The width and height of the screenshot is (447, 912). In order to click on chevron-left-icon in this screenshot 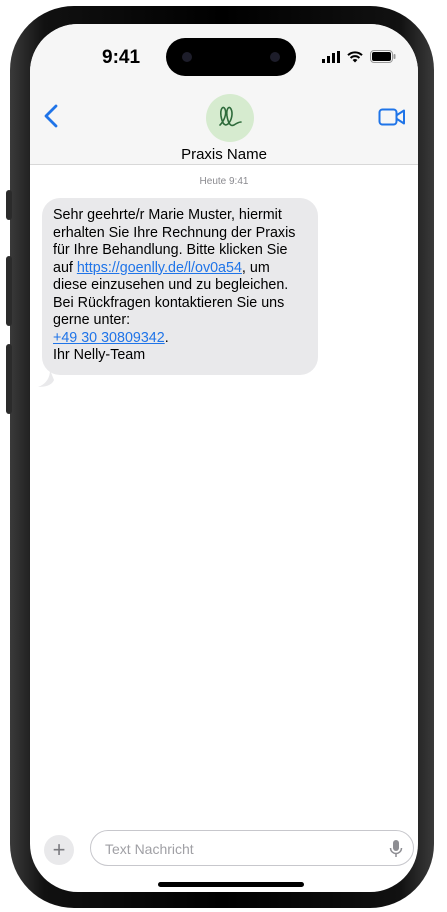, I will do `click(51, 116)`.